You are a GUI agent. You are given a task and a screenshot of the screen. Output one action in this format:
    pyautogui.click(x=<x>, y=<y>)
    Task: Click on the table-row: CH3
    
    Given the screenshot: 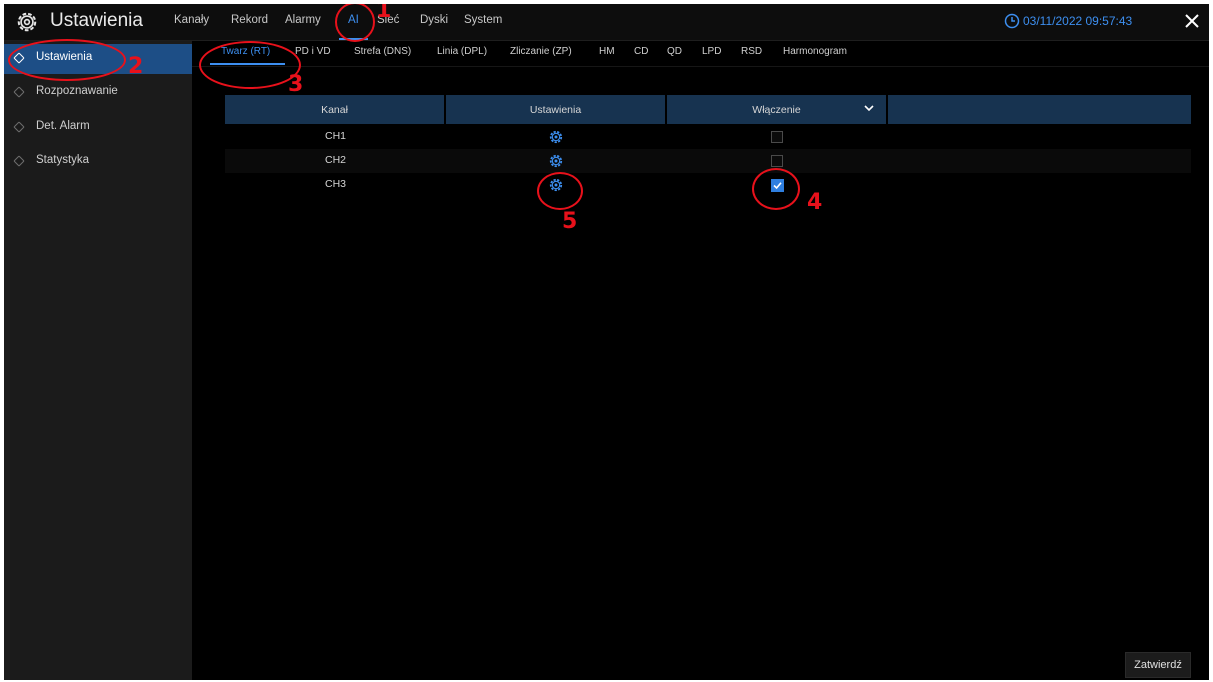 What is the action you would take?
    pyautogui.click(x=708, y=185)
    